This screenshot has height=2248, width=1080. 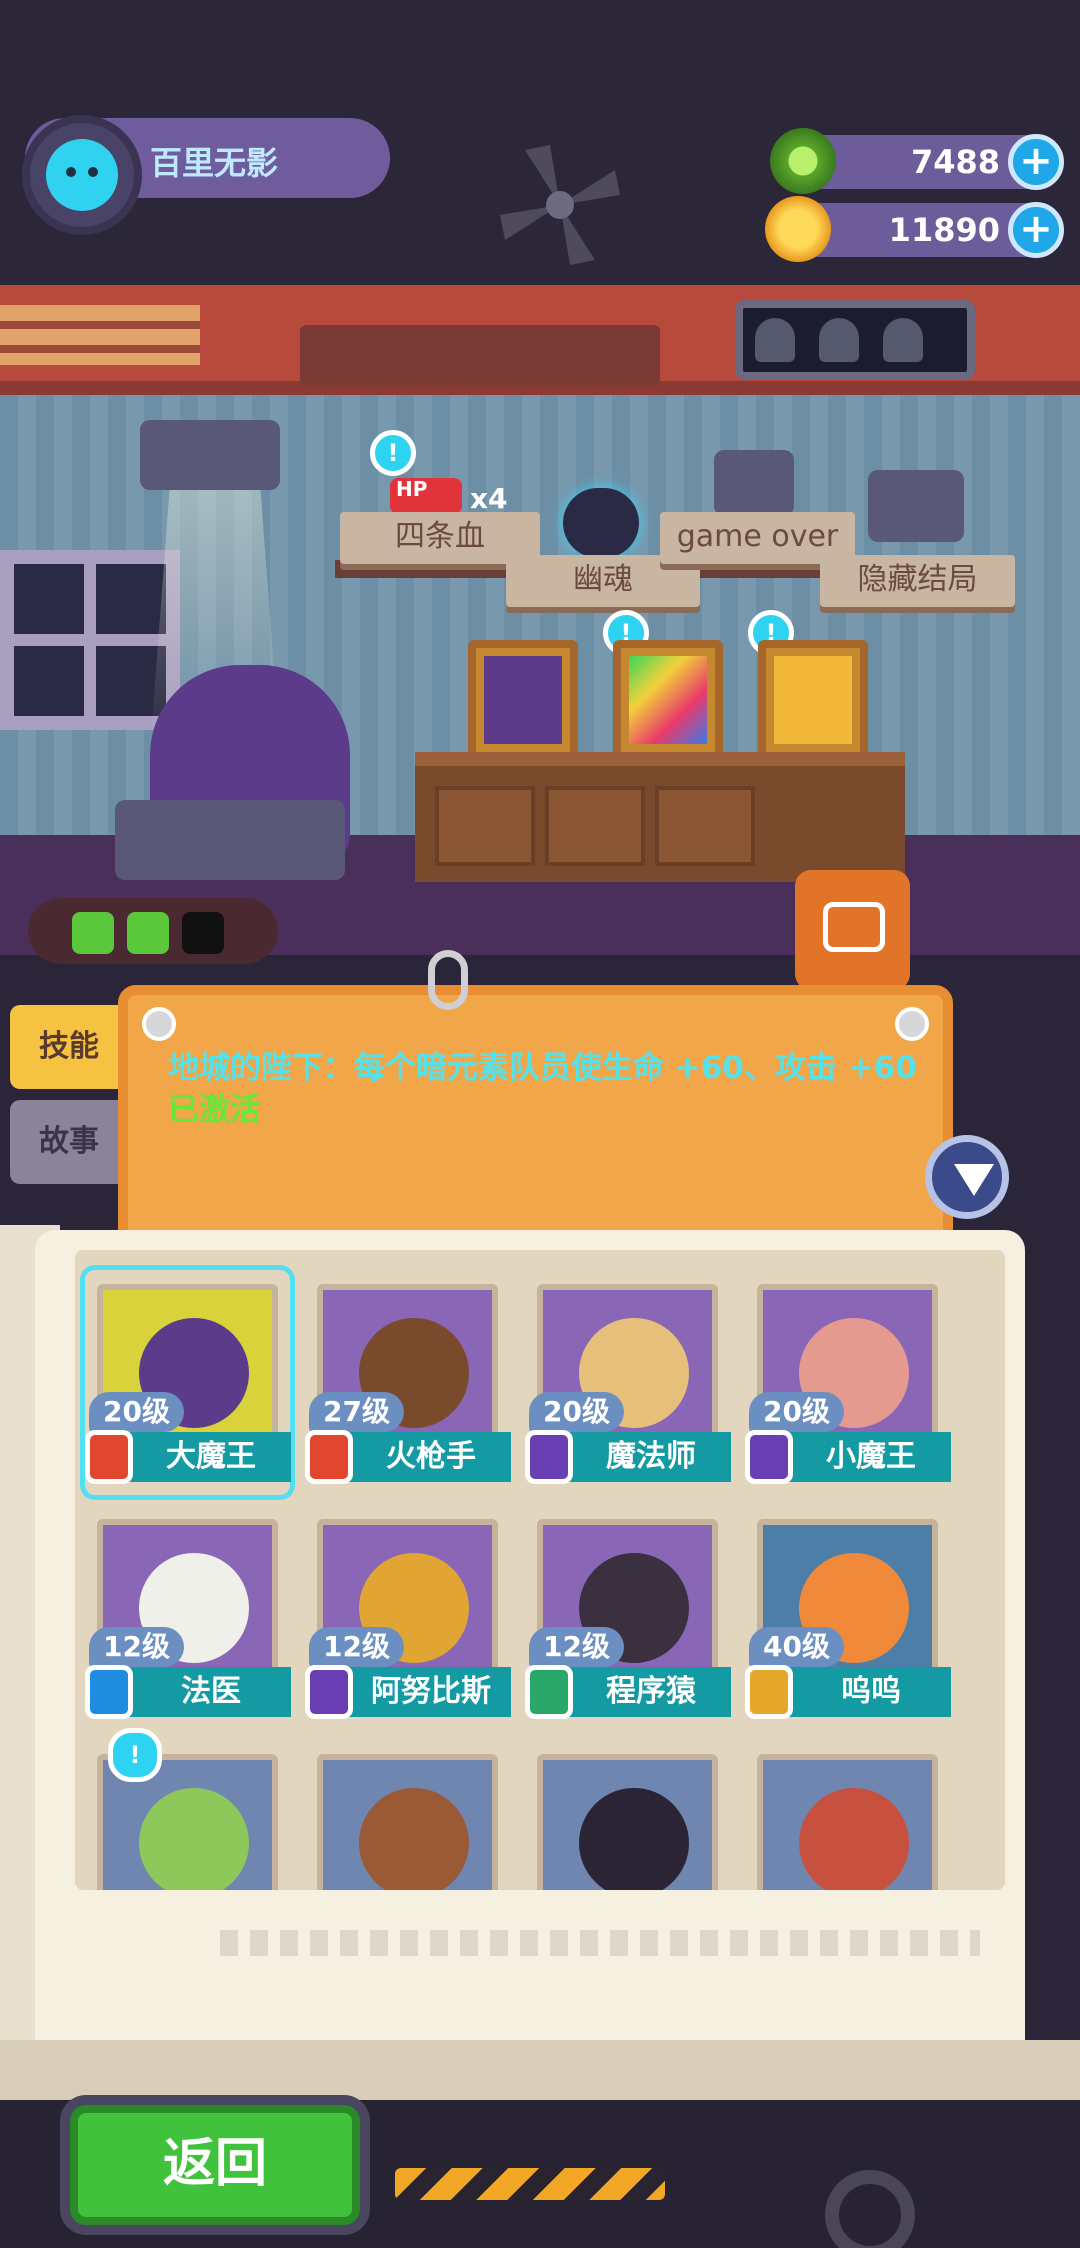 I want to click on character-card: 40级 呜呜, so click(x=848, y=1617).